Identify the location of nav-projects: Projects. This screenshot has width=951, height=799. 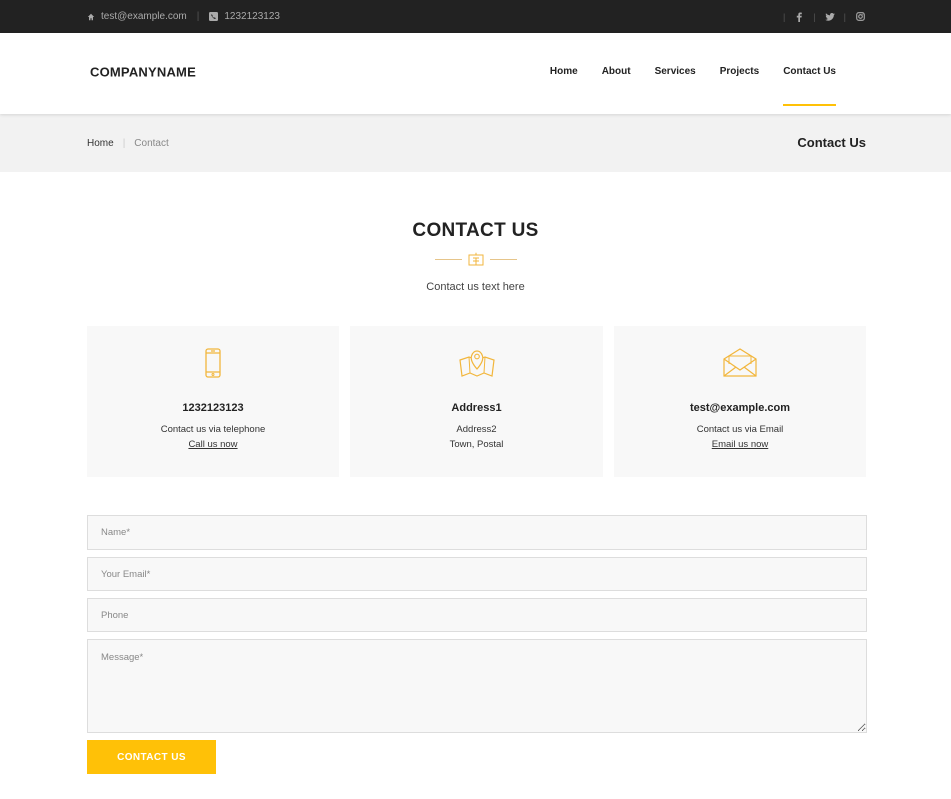
(739, 73).